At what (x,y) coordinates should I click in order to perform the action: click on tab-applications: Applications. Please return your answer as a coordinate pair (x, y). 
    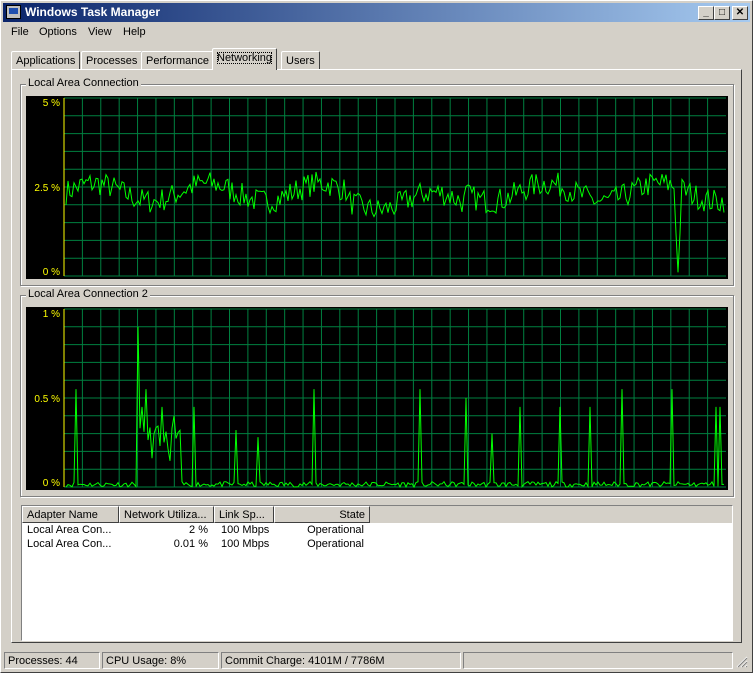
    Looking at the image, I should click on (46, 60).